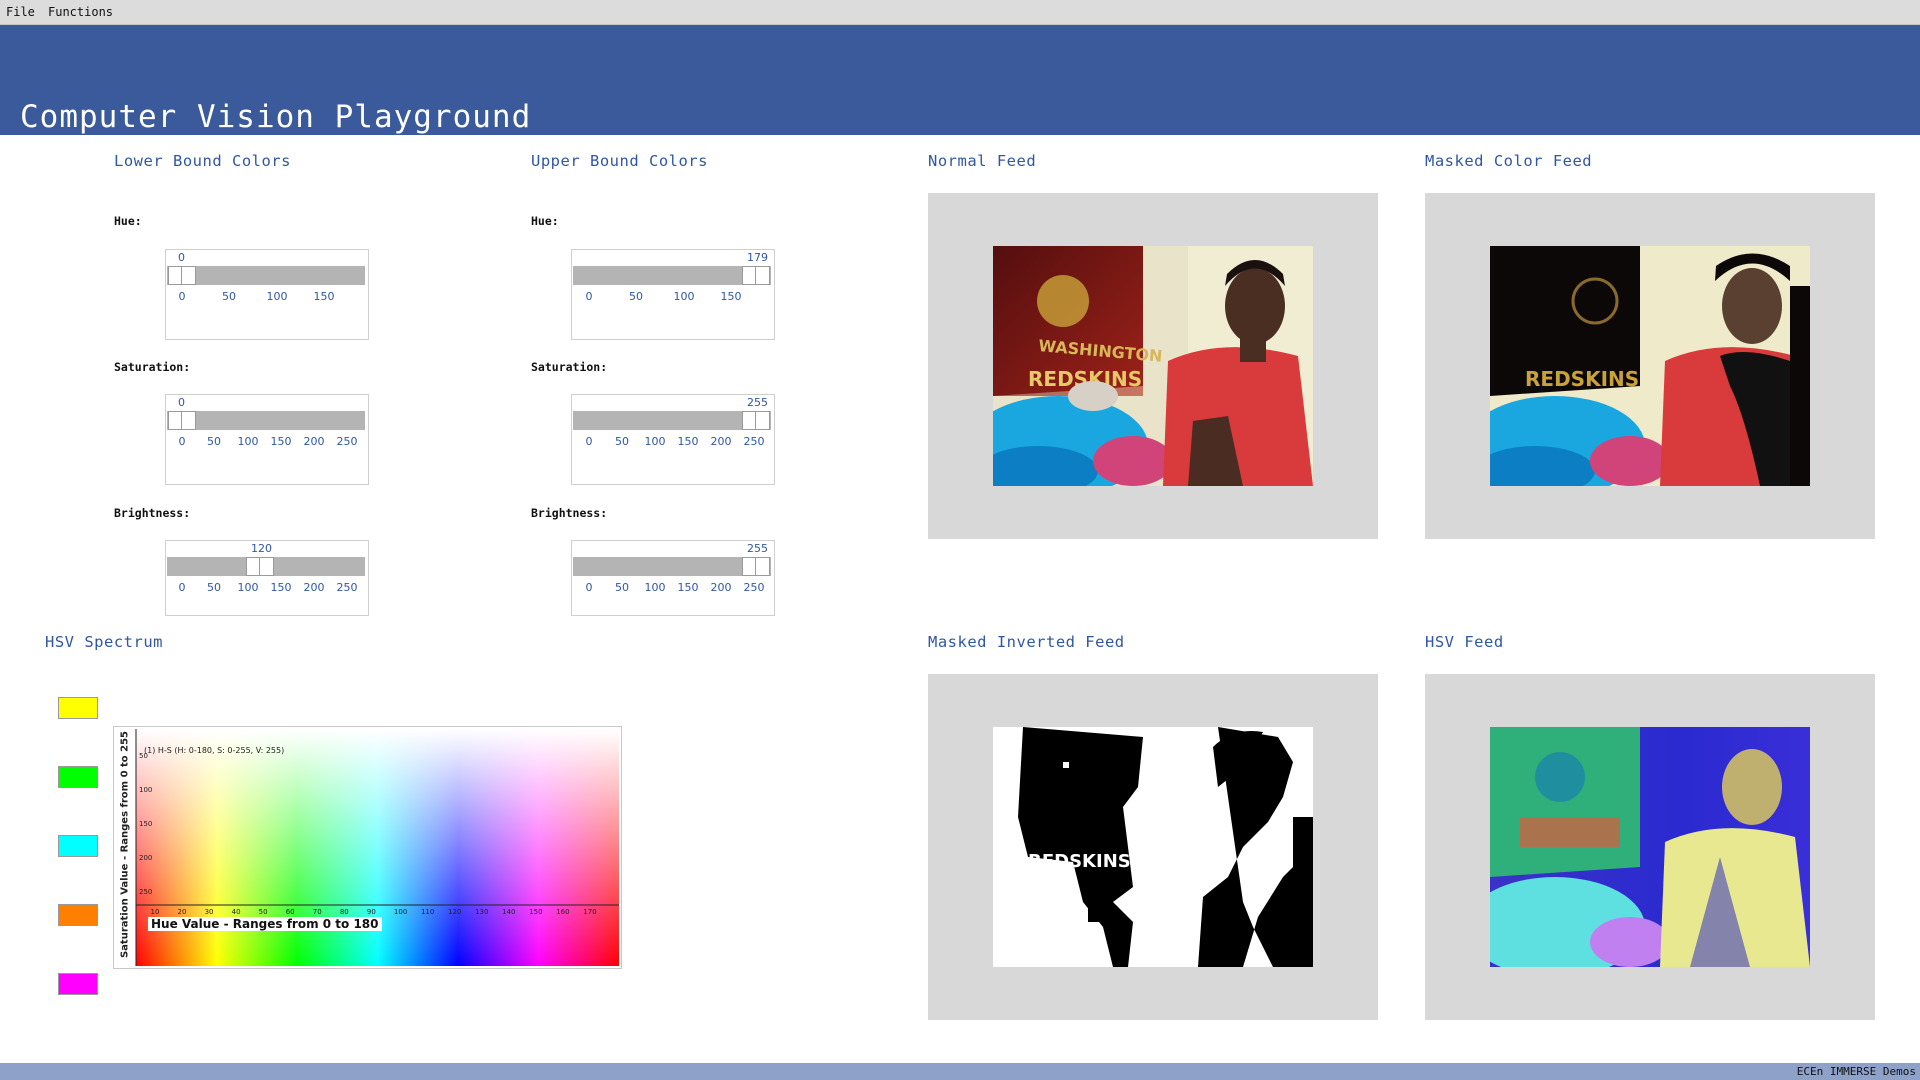 The width and height of the screenshot is (1920, 1080). Describe the element at coordinates (152, 513) in the screenshot. I see `lower-brightness-label: Brightness:` at that location.